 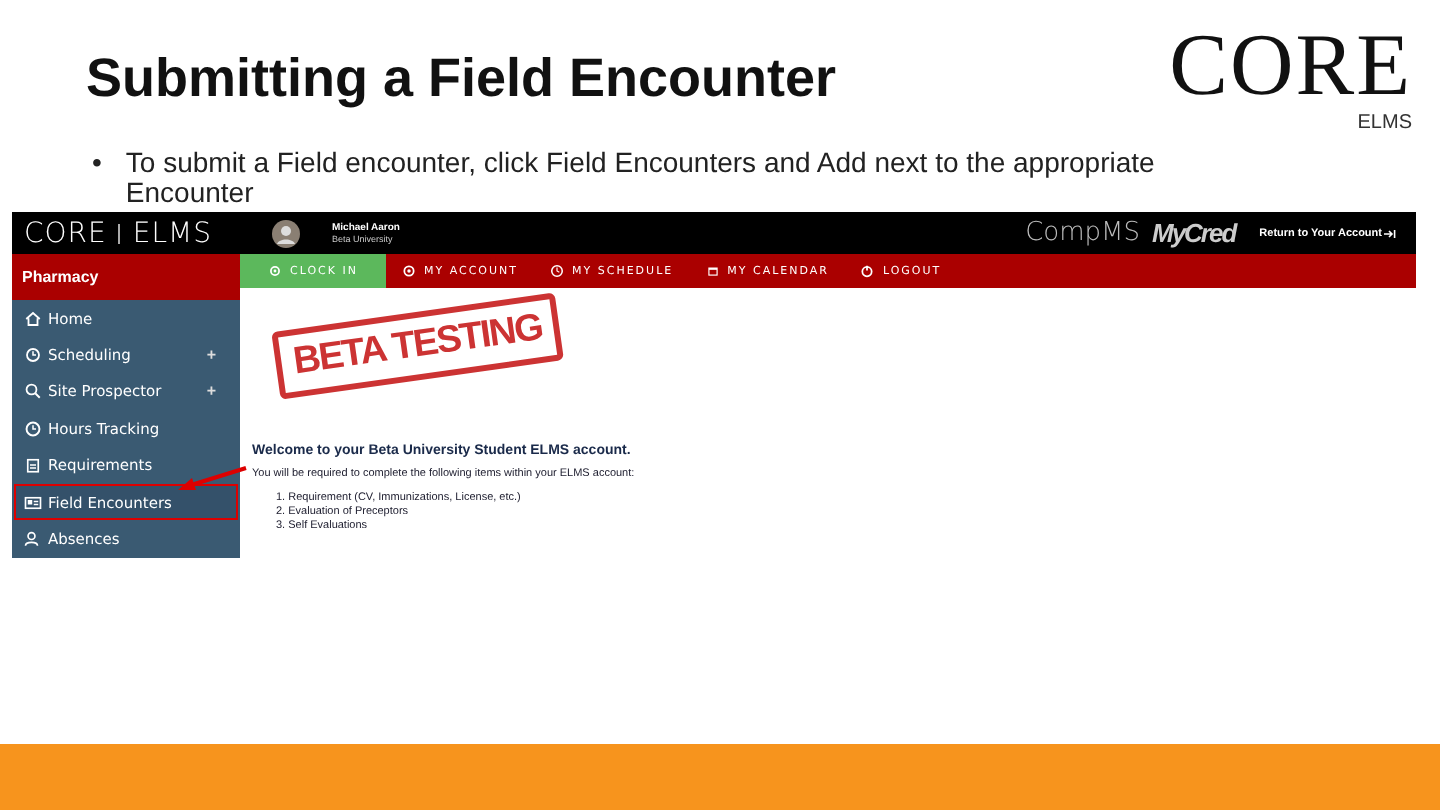 What do you see at coordinates (65, 233) in the screenshot?
I see `app-logo: CORE` at bounding box center [65, 233].